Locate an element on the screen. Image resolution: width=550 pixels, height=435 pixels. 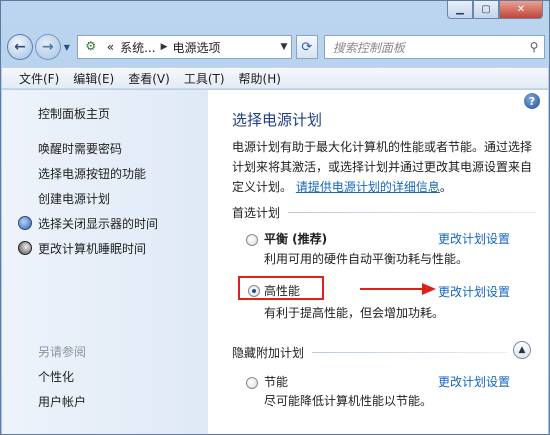
caption-buttons: ▁ ▢ ✕ is located at coordinates (495, 10).